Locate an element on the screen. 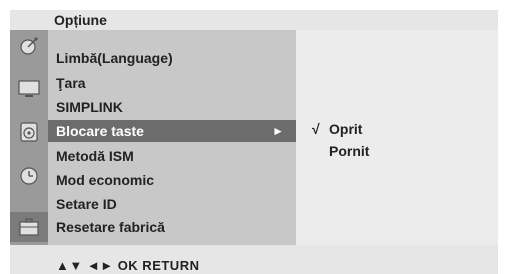 The height and width of the screenshot is (274, 508). page-title: Opțiune is located at coordinates (80, 20).